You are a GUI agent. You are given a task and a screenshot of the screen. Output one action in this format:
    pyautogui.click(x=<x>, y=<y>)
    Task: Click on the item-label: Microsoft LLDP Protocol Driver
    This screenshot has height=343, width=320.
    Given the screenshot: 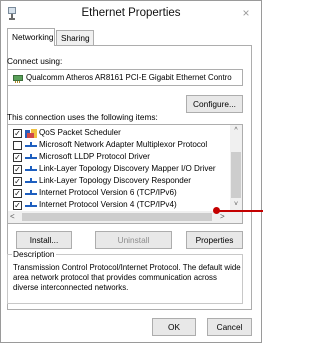 What is the action you would take?
    pyautogui.click(x=94, y=156)
    